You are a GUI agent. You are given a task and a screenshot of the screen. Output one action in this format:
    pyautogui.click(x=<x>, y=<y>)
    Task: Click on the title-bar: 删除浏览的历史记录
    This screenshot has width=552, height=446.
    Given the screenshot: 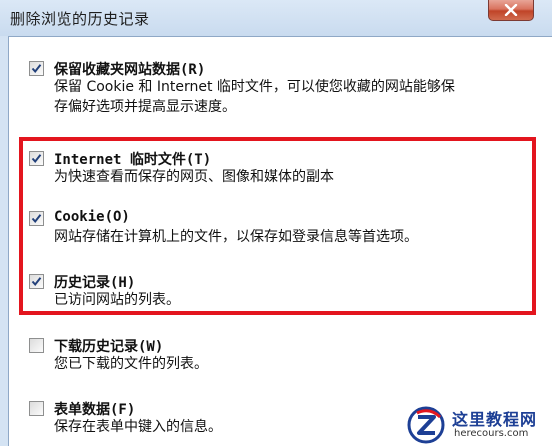 What is the action you would take?
    pyautogui.click(x=276, y=18)
    